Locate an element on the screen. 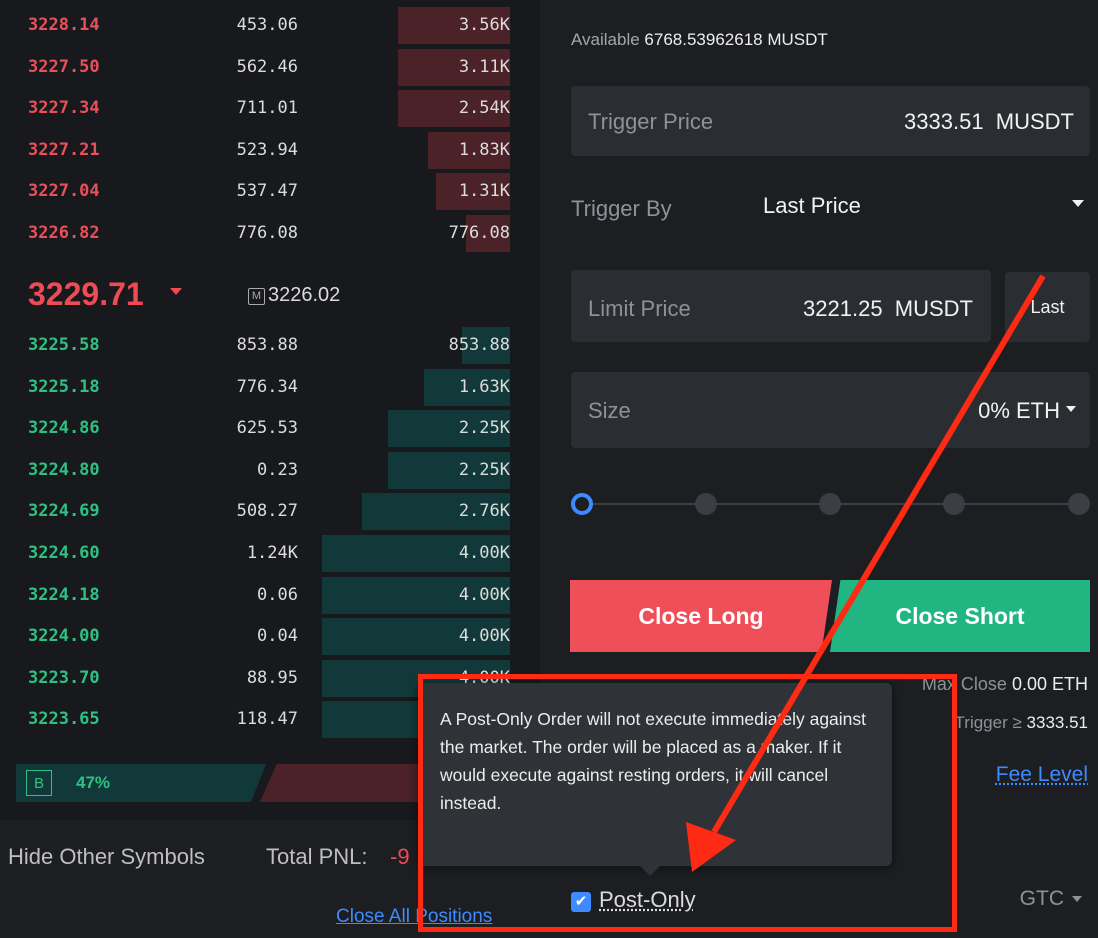  bid-row: 3224.86 625.53 2.25K is located at coordinates (270, 428).